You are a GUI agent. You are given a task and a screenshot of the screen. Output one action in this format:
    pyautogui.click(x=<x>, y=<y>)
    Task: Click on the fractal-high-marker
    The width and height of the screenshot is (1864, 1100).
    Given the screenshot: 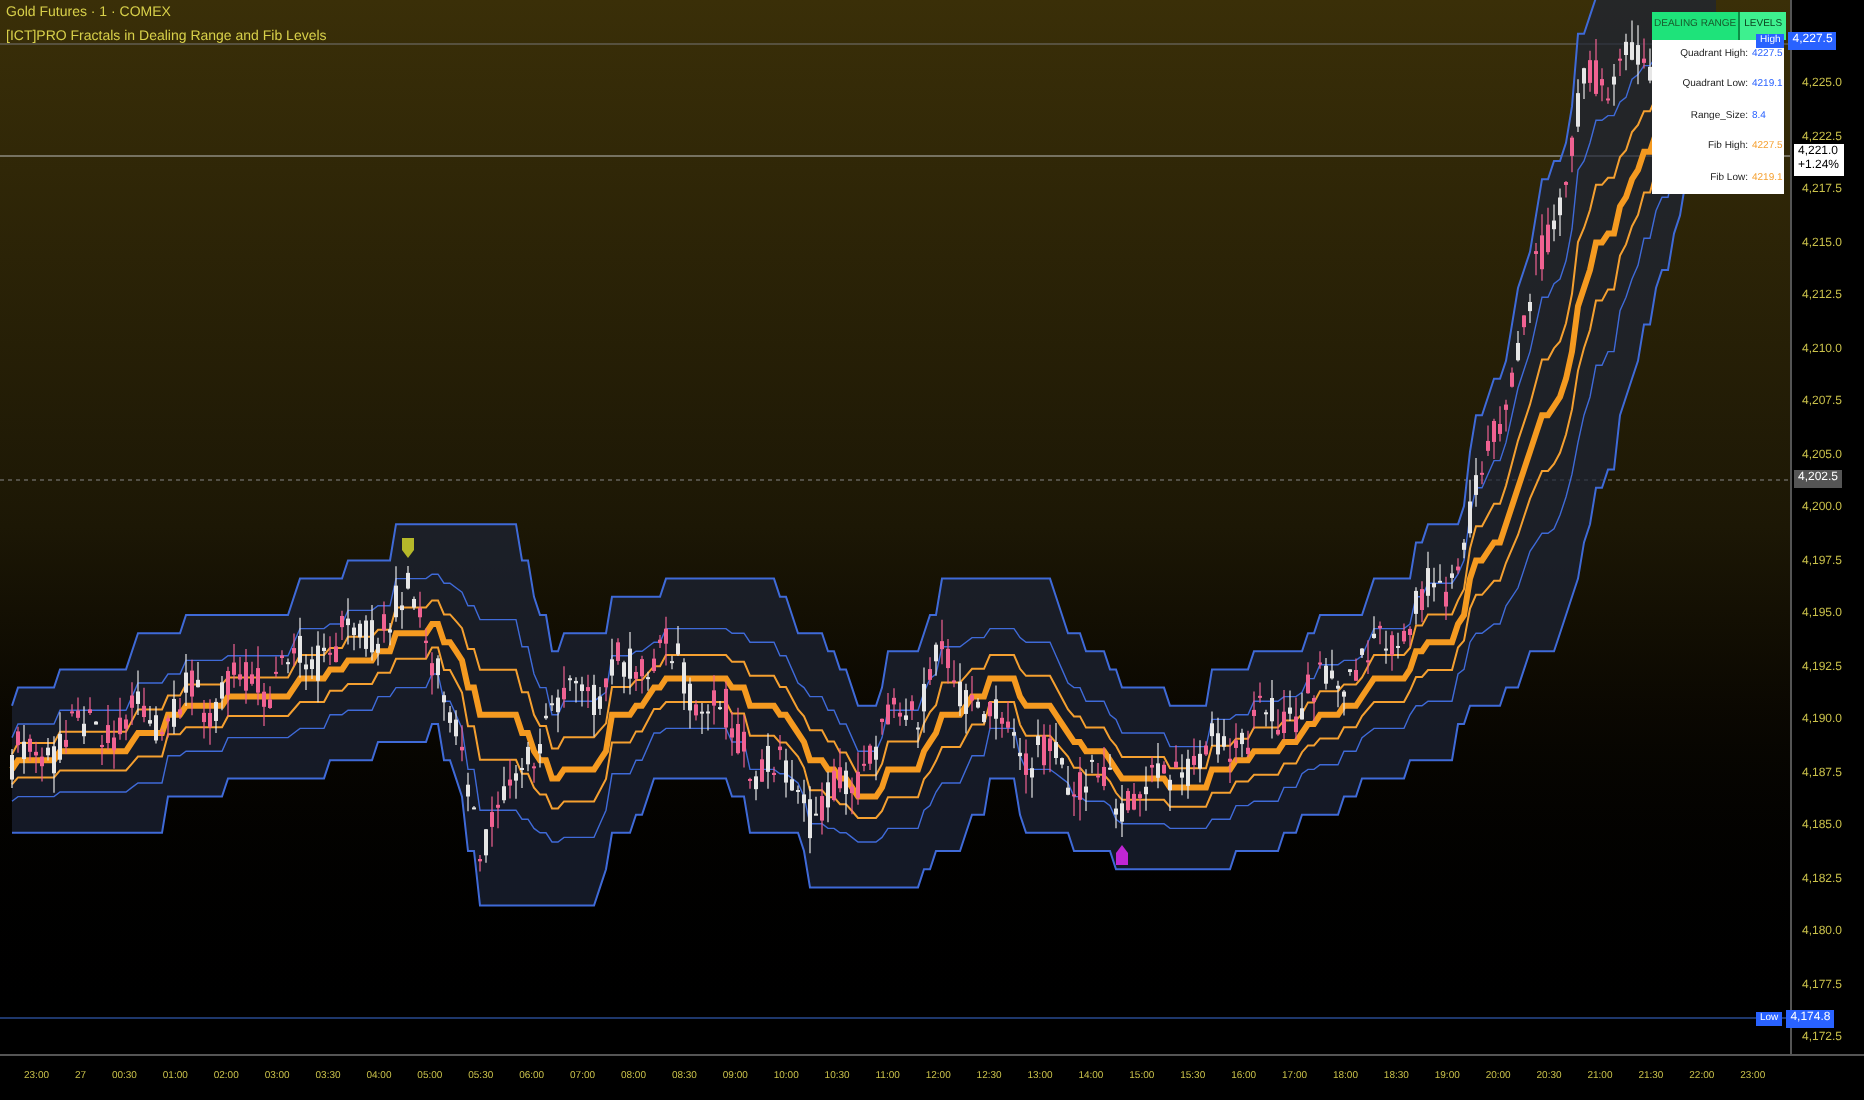 What is the action you would take?
    pyautogui.click(x=408, y=548)
    